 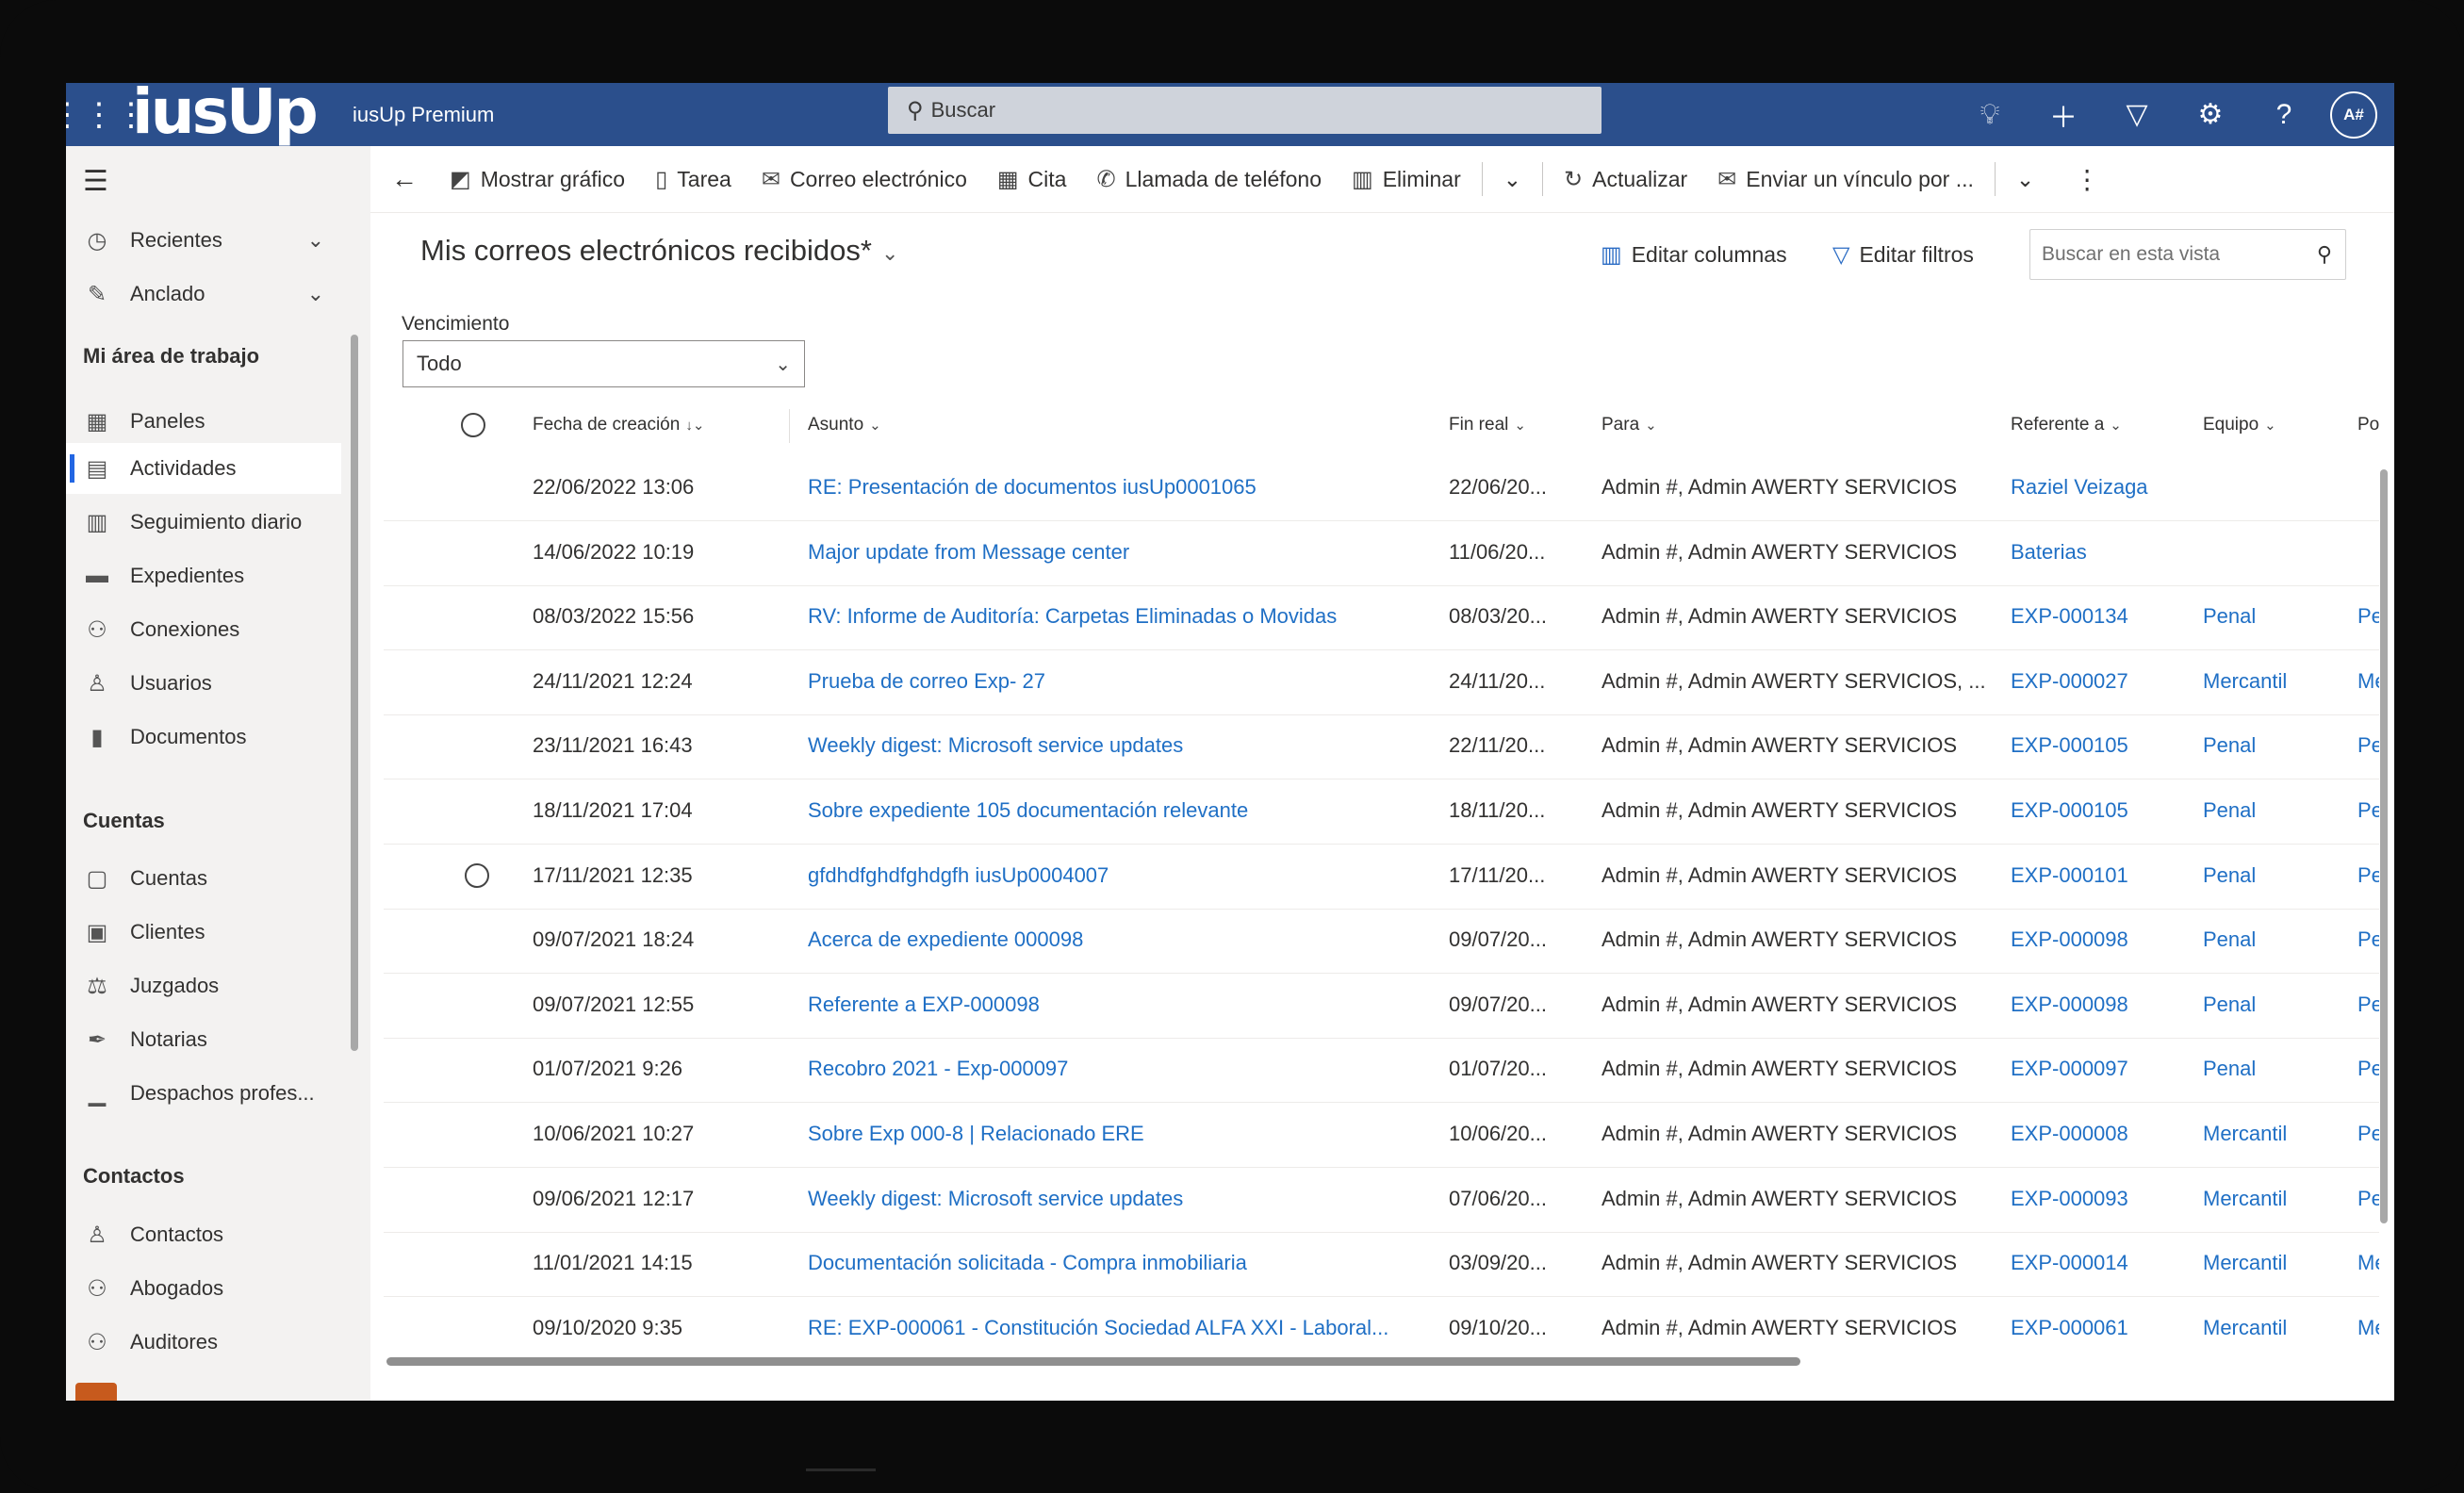 What do you see at coordinates (423, 115) in the screenshot?
I see `app-name: iusUp Premium` at bounding box center [423, 115].